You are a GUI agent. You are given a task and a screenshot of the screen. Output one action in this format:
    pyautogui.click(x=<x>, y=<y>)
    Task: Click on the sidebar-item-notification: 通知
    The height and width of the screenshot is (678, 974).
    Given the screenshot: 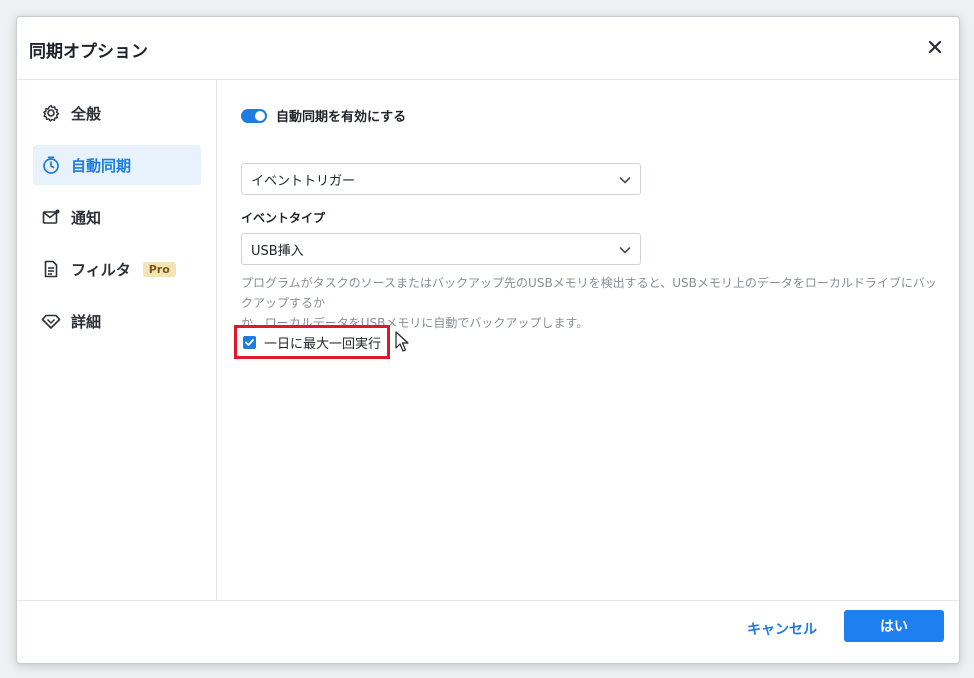 What is the action you would take?
    pyautogui.click(x=117, y=217)
    